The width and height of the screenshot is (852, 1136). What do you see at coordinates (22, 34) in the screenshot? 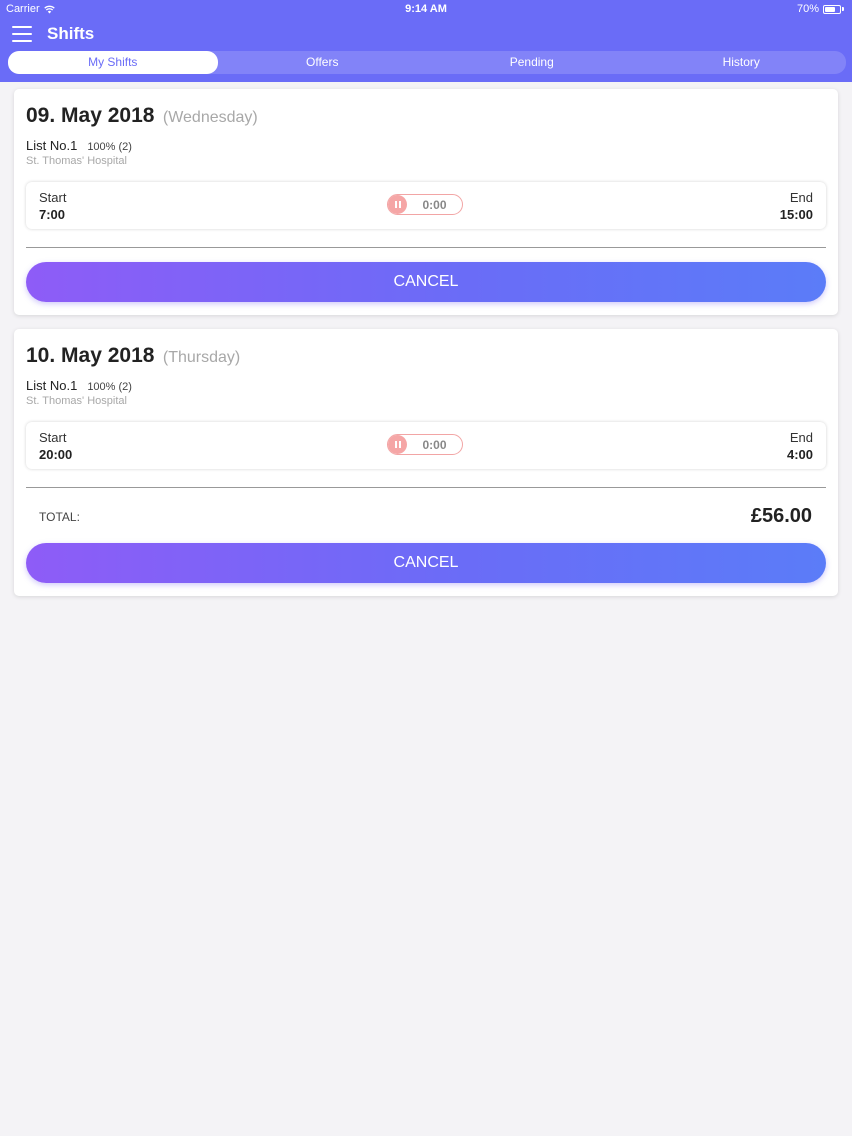
I see `hamburger-menu-icon` at bounding box center [22, 34].